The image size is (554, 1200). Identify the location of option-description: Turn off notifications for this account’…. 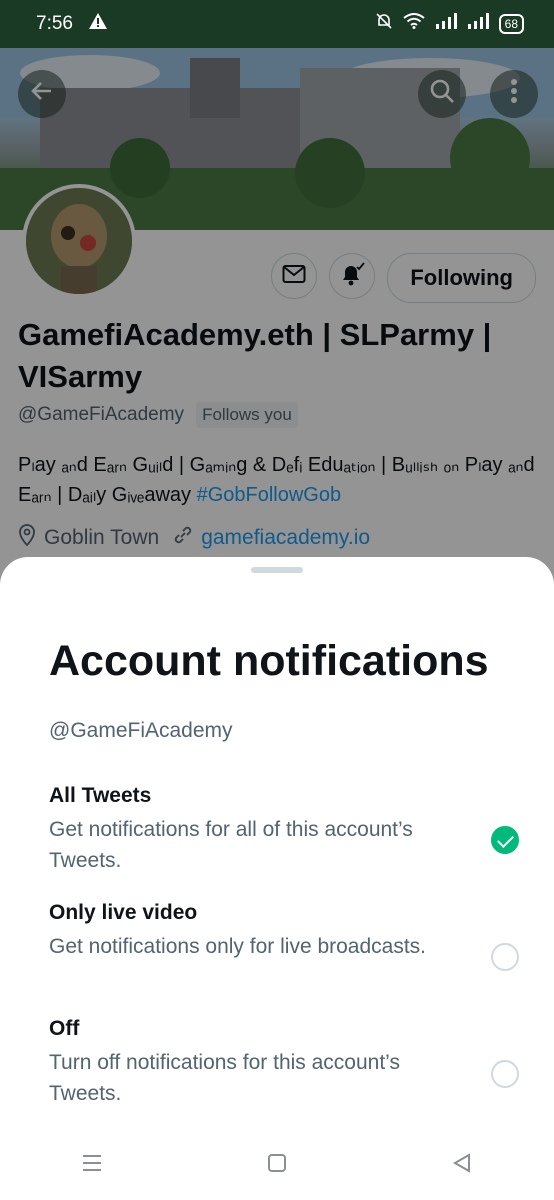
(224, 1078).